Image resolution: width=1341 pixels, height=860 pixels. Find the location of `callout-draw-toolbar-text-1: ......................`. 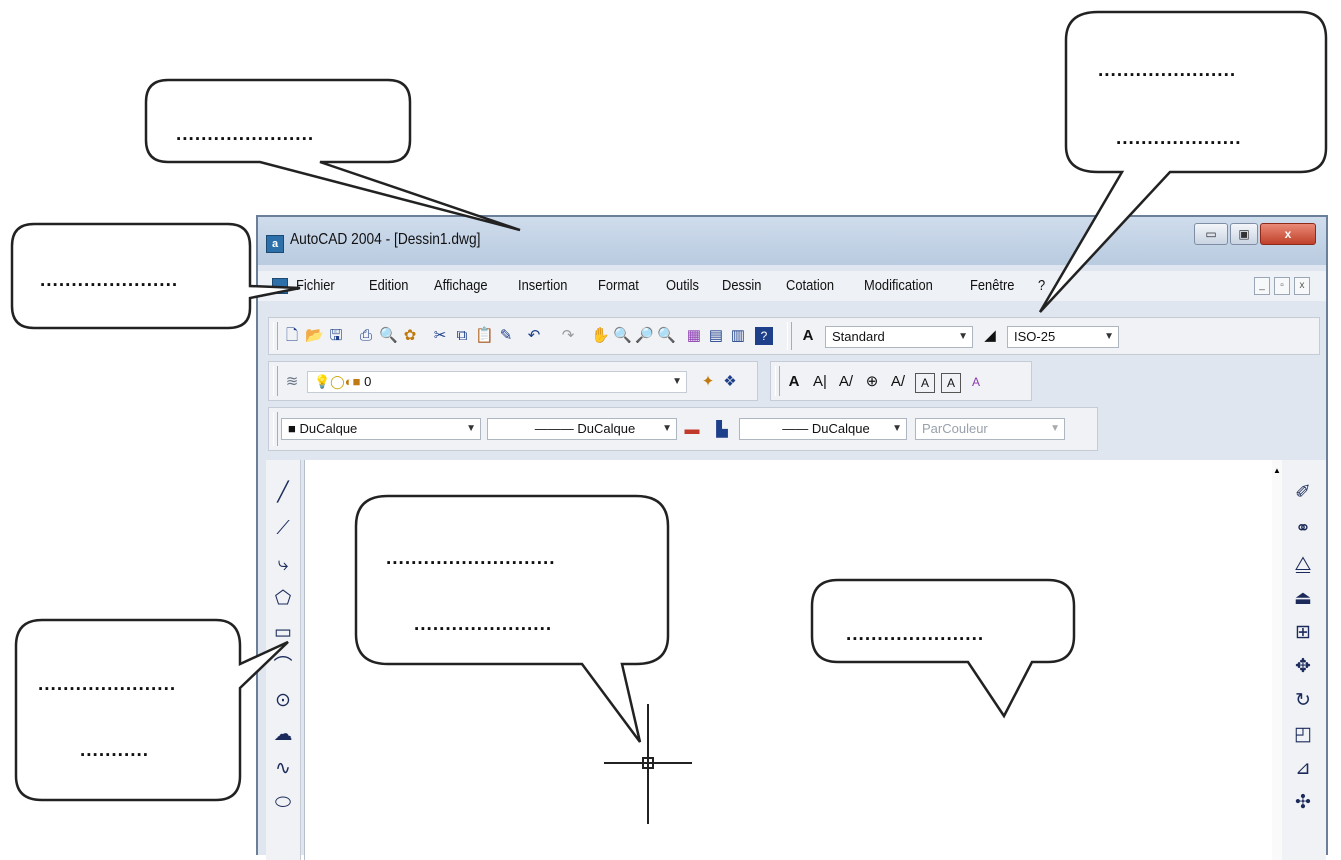

callout-draw-toolbar-text-1: ...................... is located at coordinates (107, 684).